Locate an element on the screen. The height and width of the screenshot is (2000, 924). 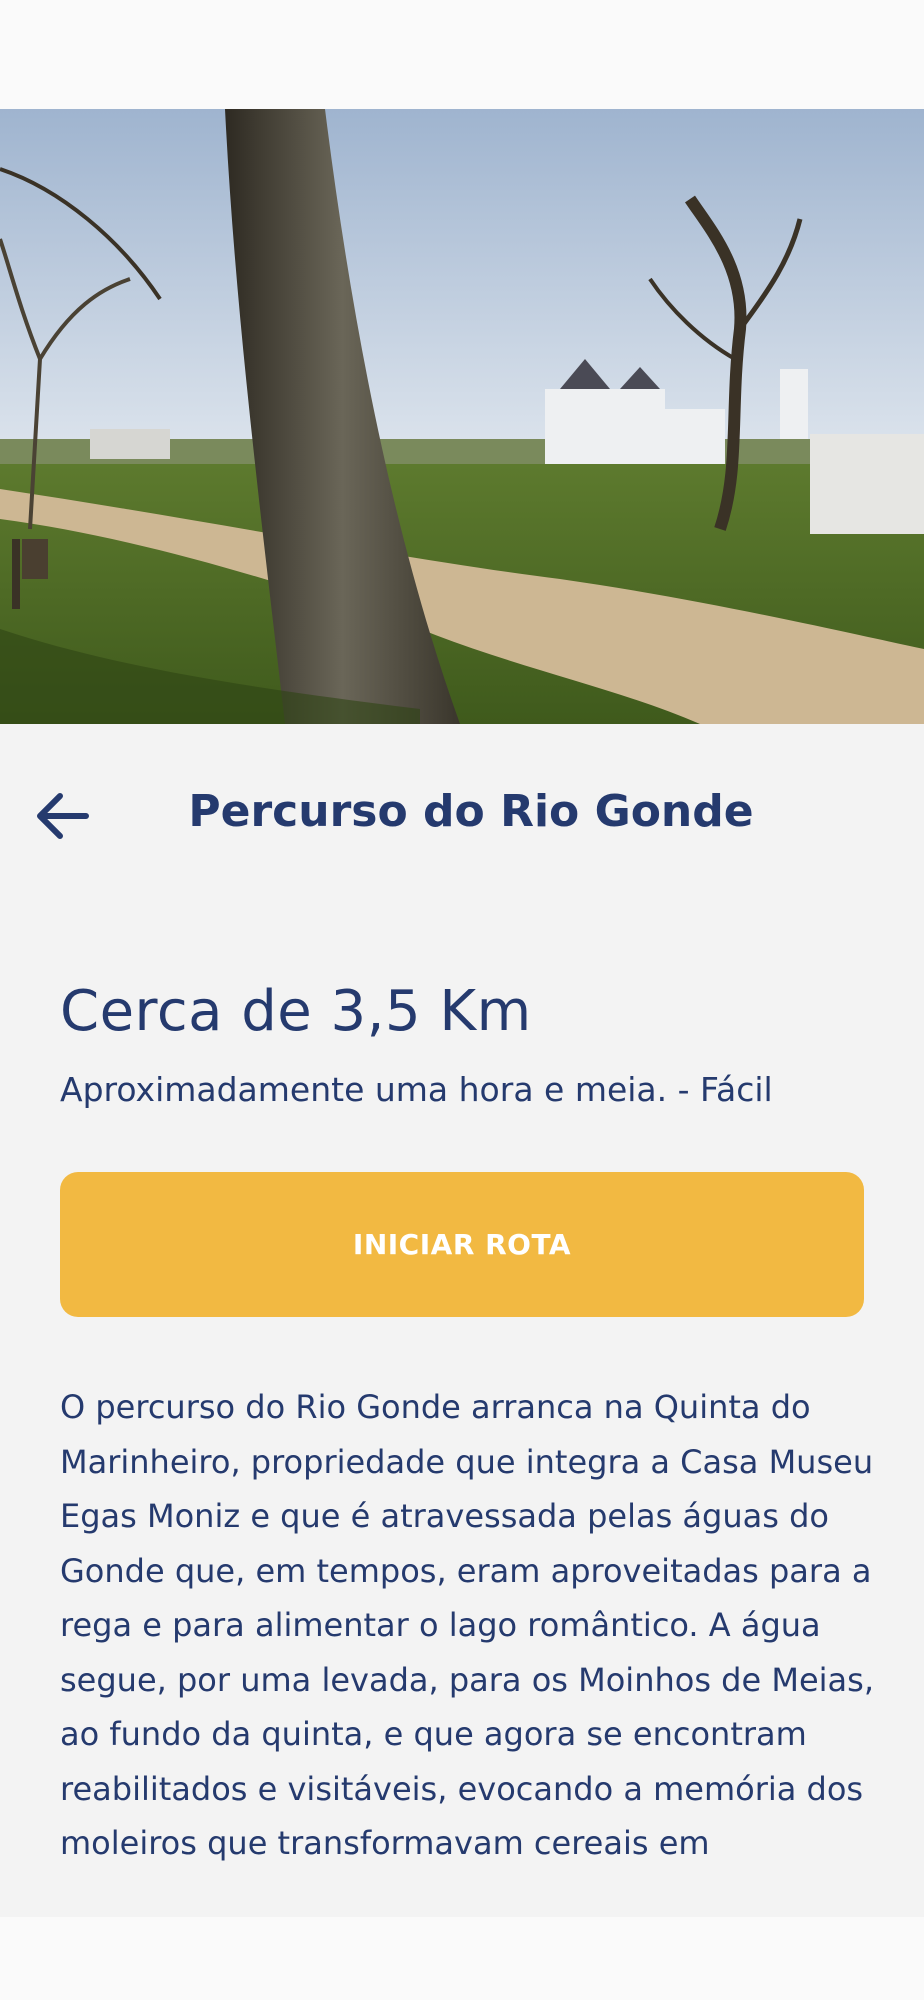
bottom-bar is located at coordinates (462, 1958).